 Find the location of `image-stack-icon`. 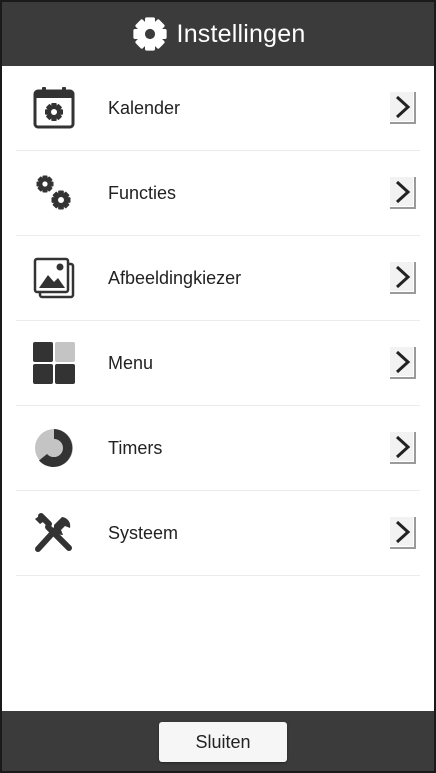

image-stack-icon is located at coordinates (54, 278).